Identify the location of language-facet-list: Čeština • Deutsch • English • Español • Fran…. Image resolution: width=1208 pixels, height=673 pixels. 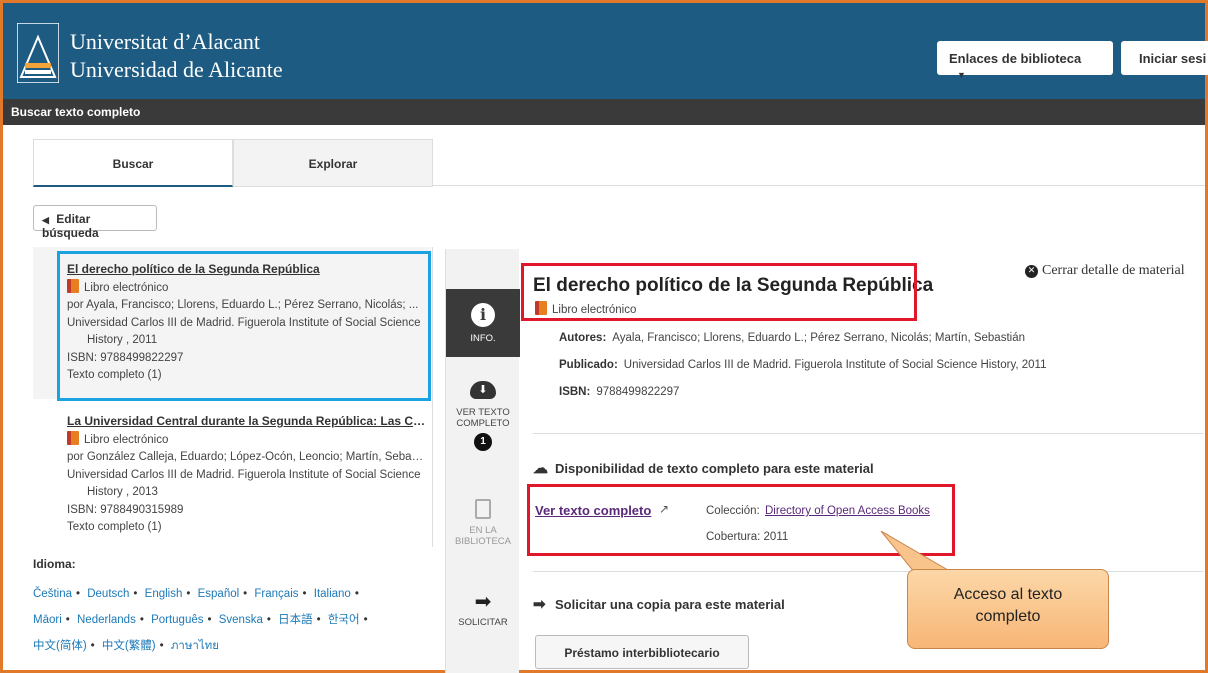
(200, 620).